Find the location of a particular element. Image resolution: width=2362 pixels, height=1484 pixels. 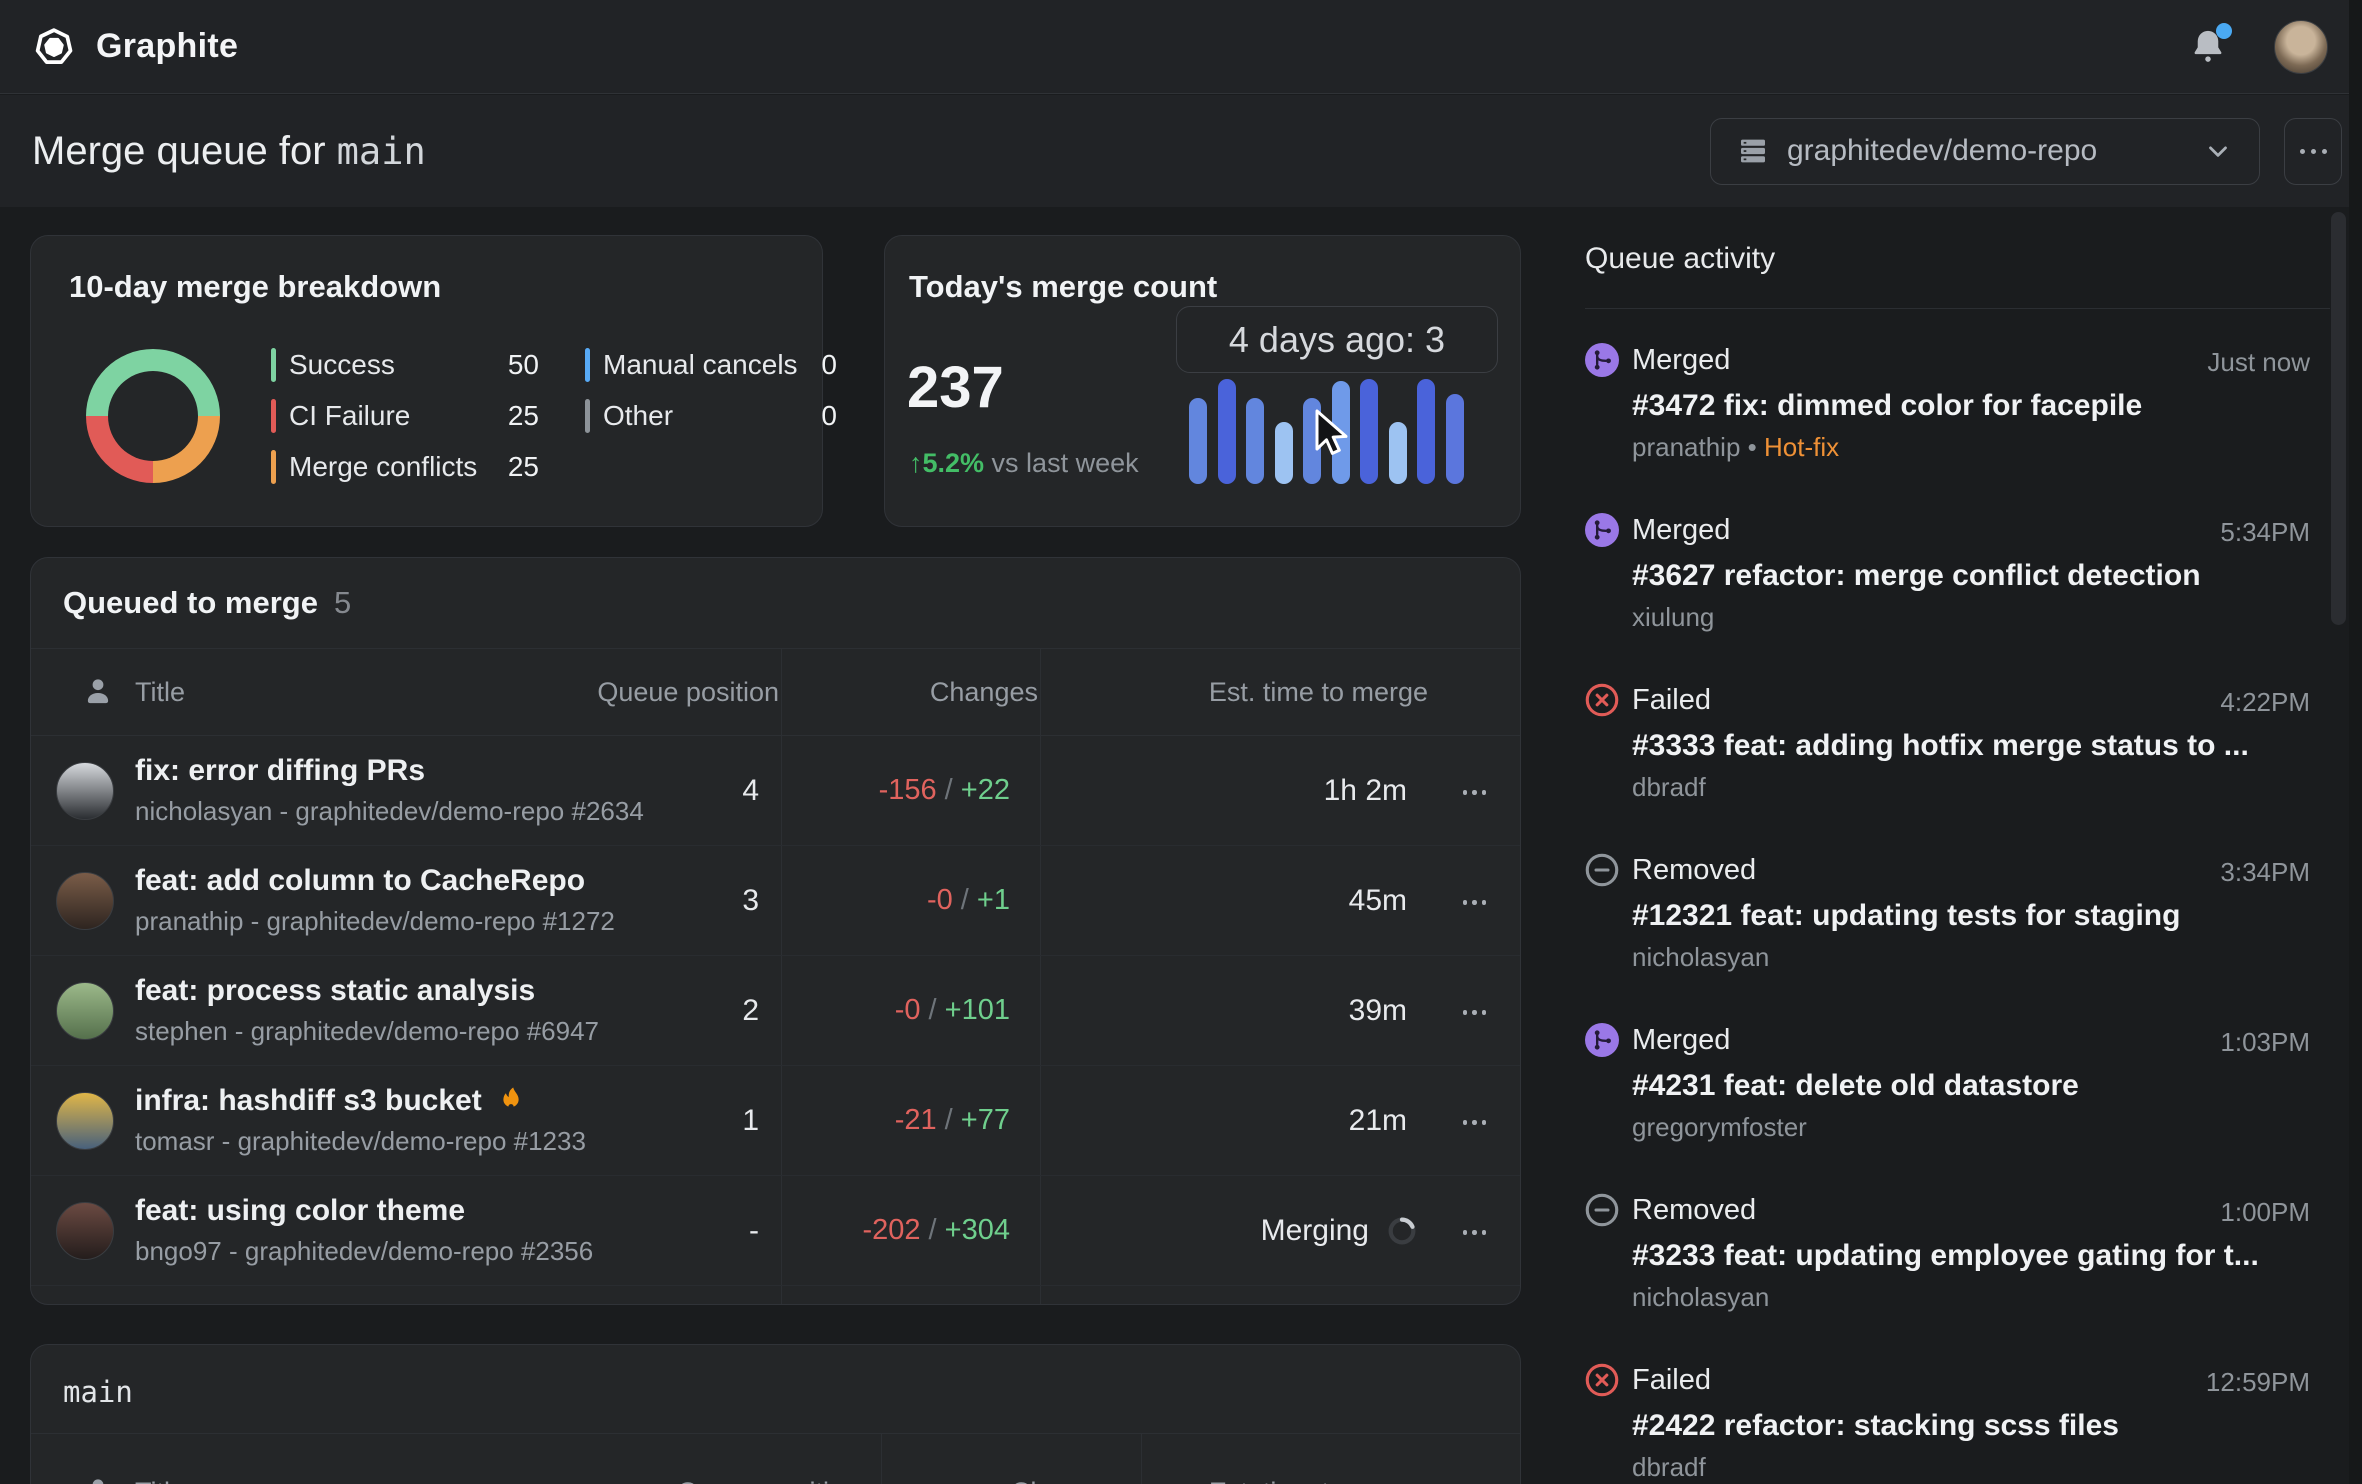

activity-scrollbar-thumb is located at coordinates (2338, 418).